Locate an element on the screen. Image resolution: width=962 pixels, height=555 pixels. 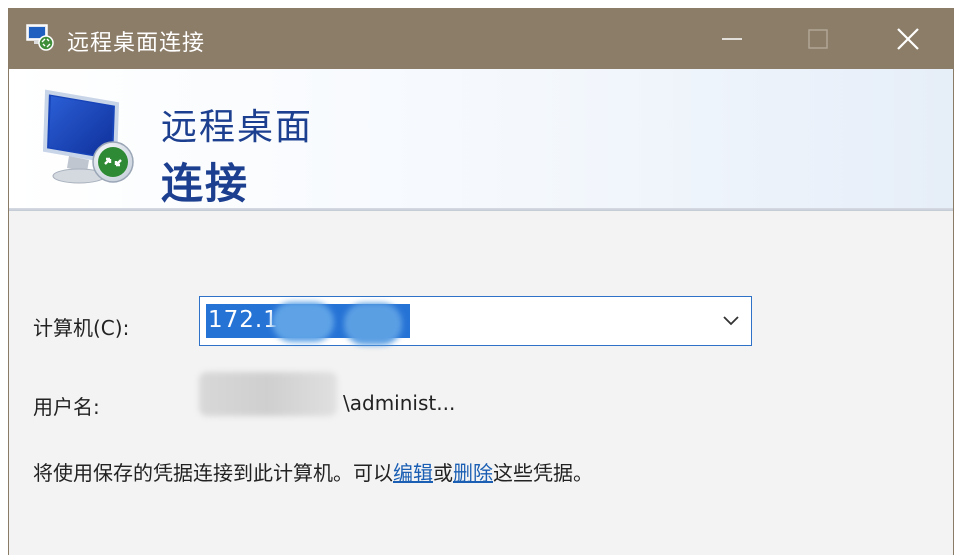
note-middle: 或 is located at coordinates (443, 473).